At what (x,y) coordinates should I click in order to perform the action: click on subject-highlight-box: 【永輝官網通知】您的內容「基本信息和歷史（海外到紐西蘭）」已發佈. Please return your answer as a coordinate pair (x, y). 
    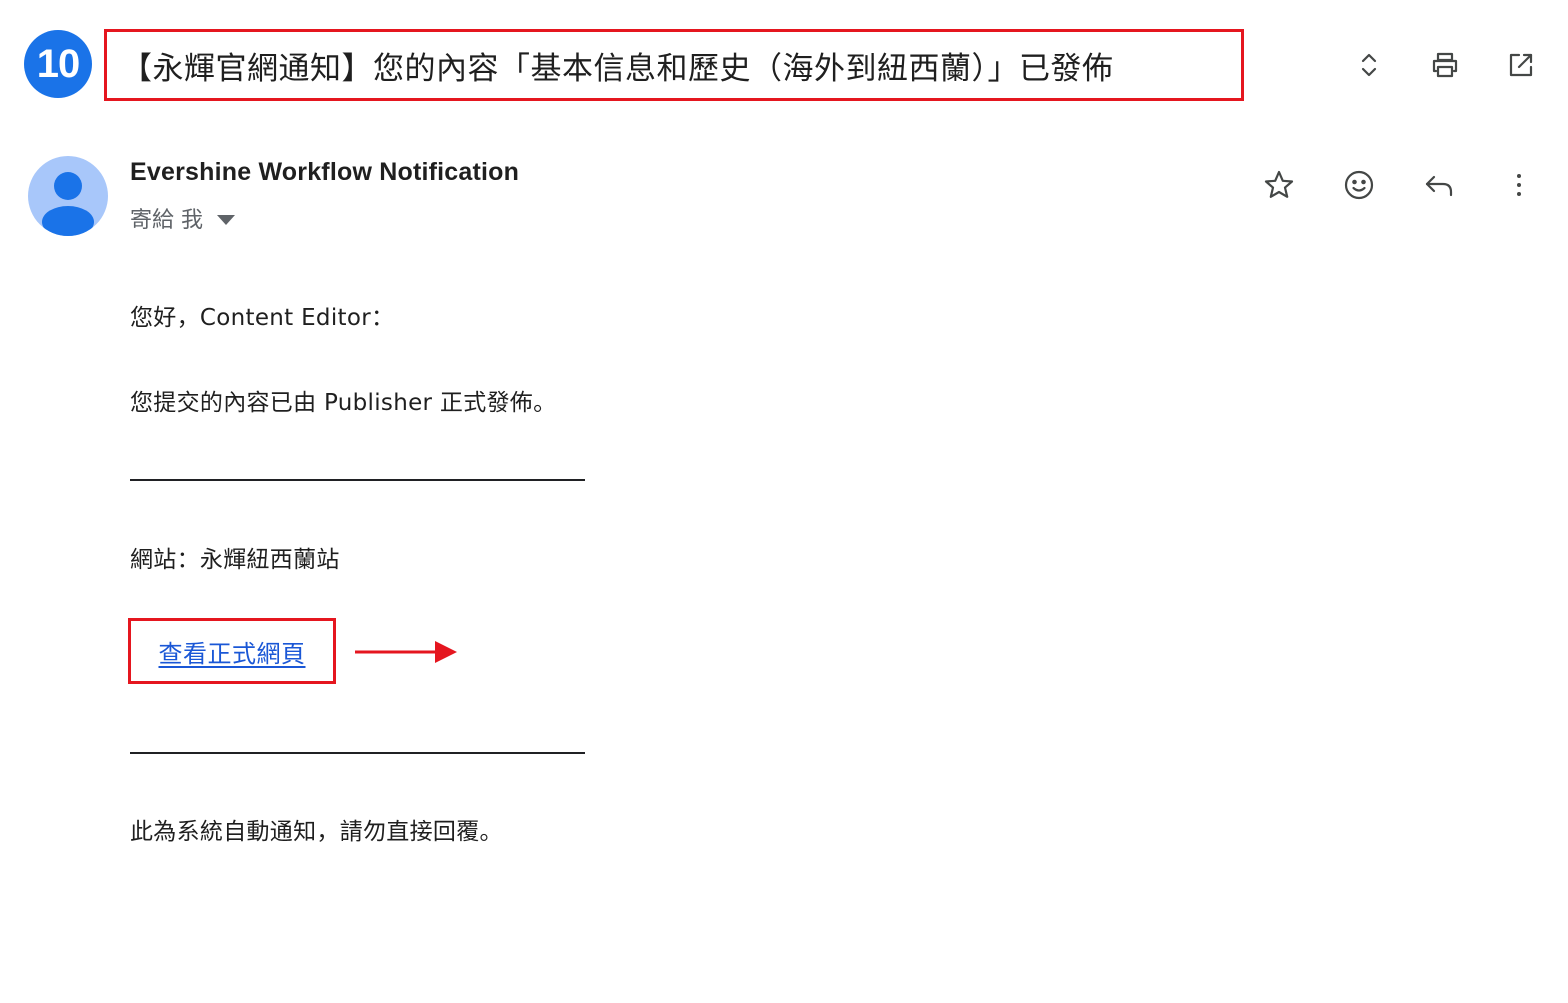
    Looking at the image, I should click on (674, 65).